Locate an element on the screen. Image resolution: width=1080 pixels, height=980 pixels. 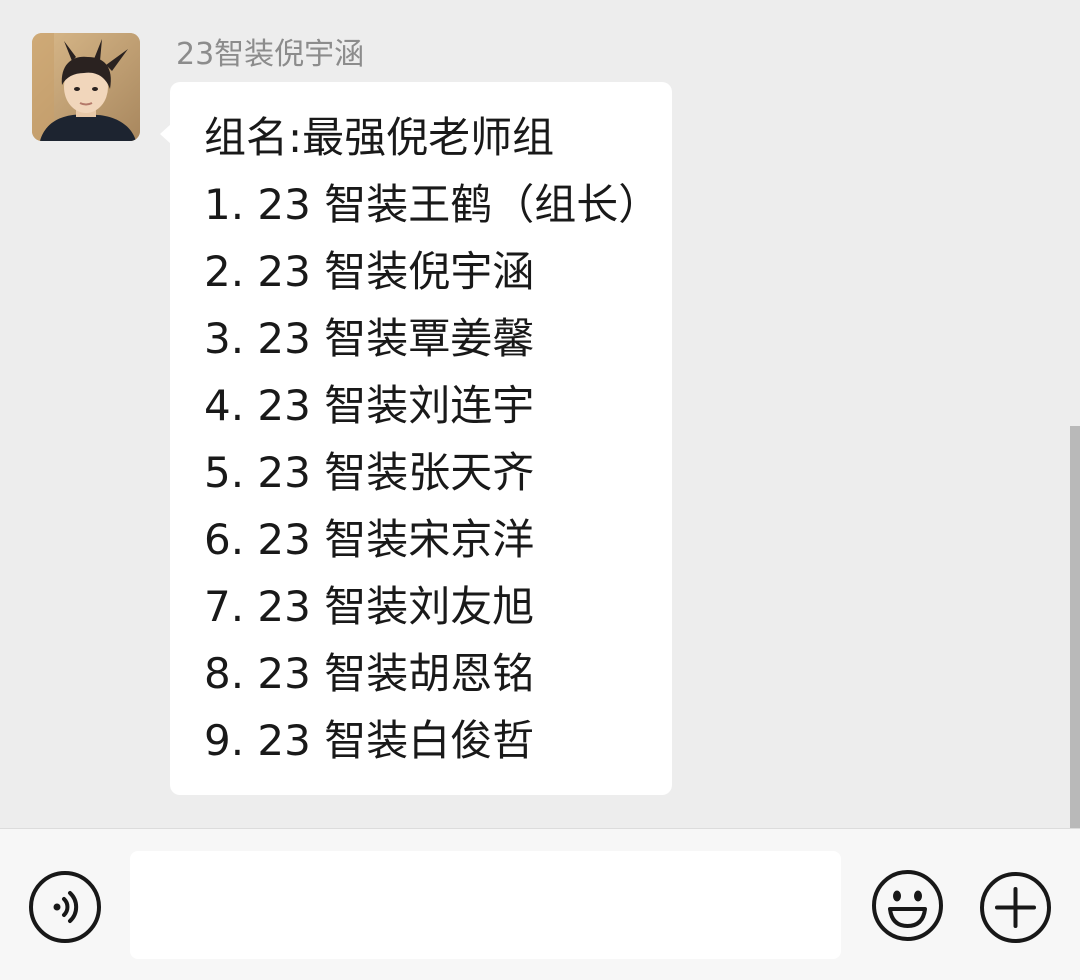
message-member-line: 9. 23 智装白俊哲 is located at coordinates (369, 740).